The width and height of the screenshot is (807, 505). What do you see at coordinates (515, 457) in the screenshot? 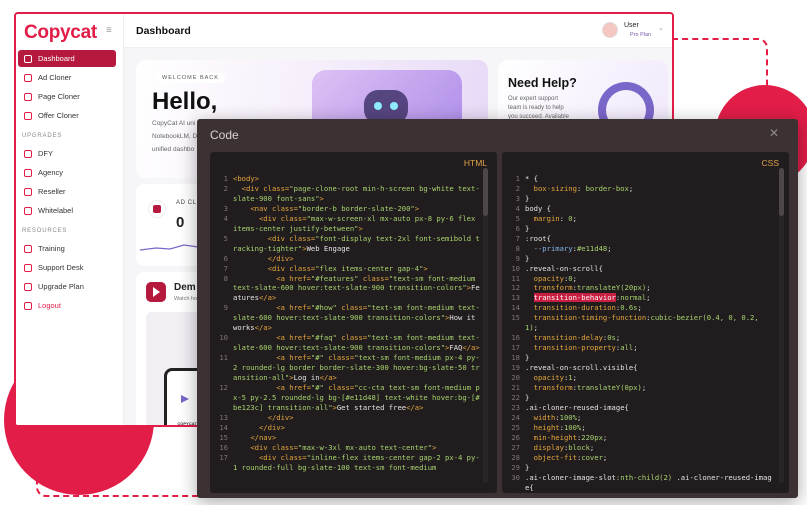
I see `line-number: 28` at bounding box center [515, 457].